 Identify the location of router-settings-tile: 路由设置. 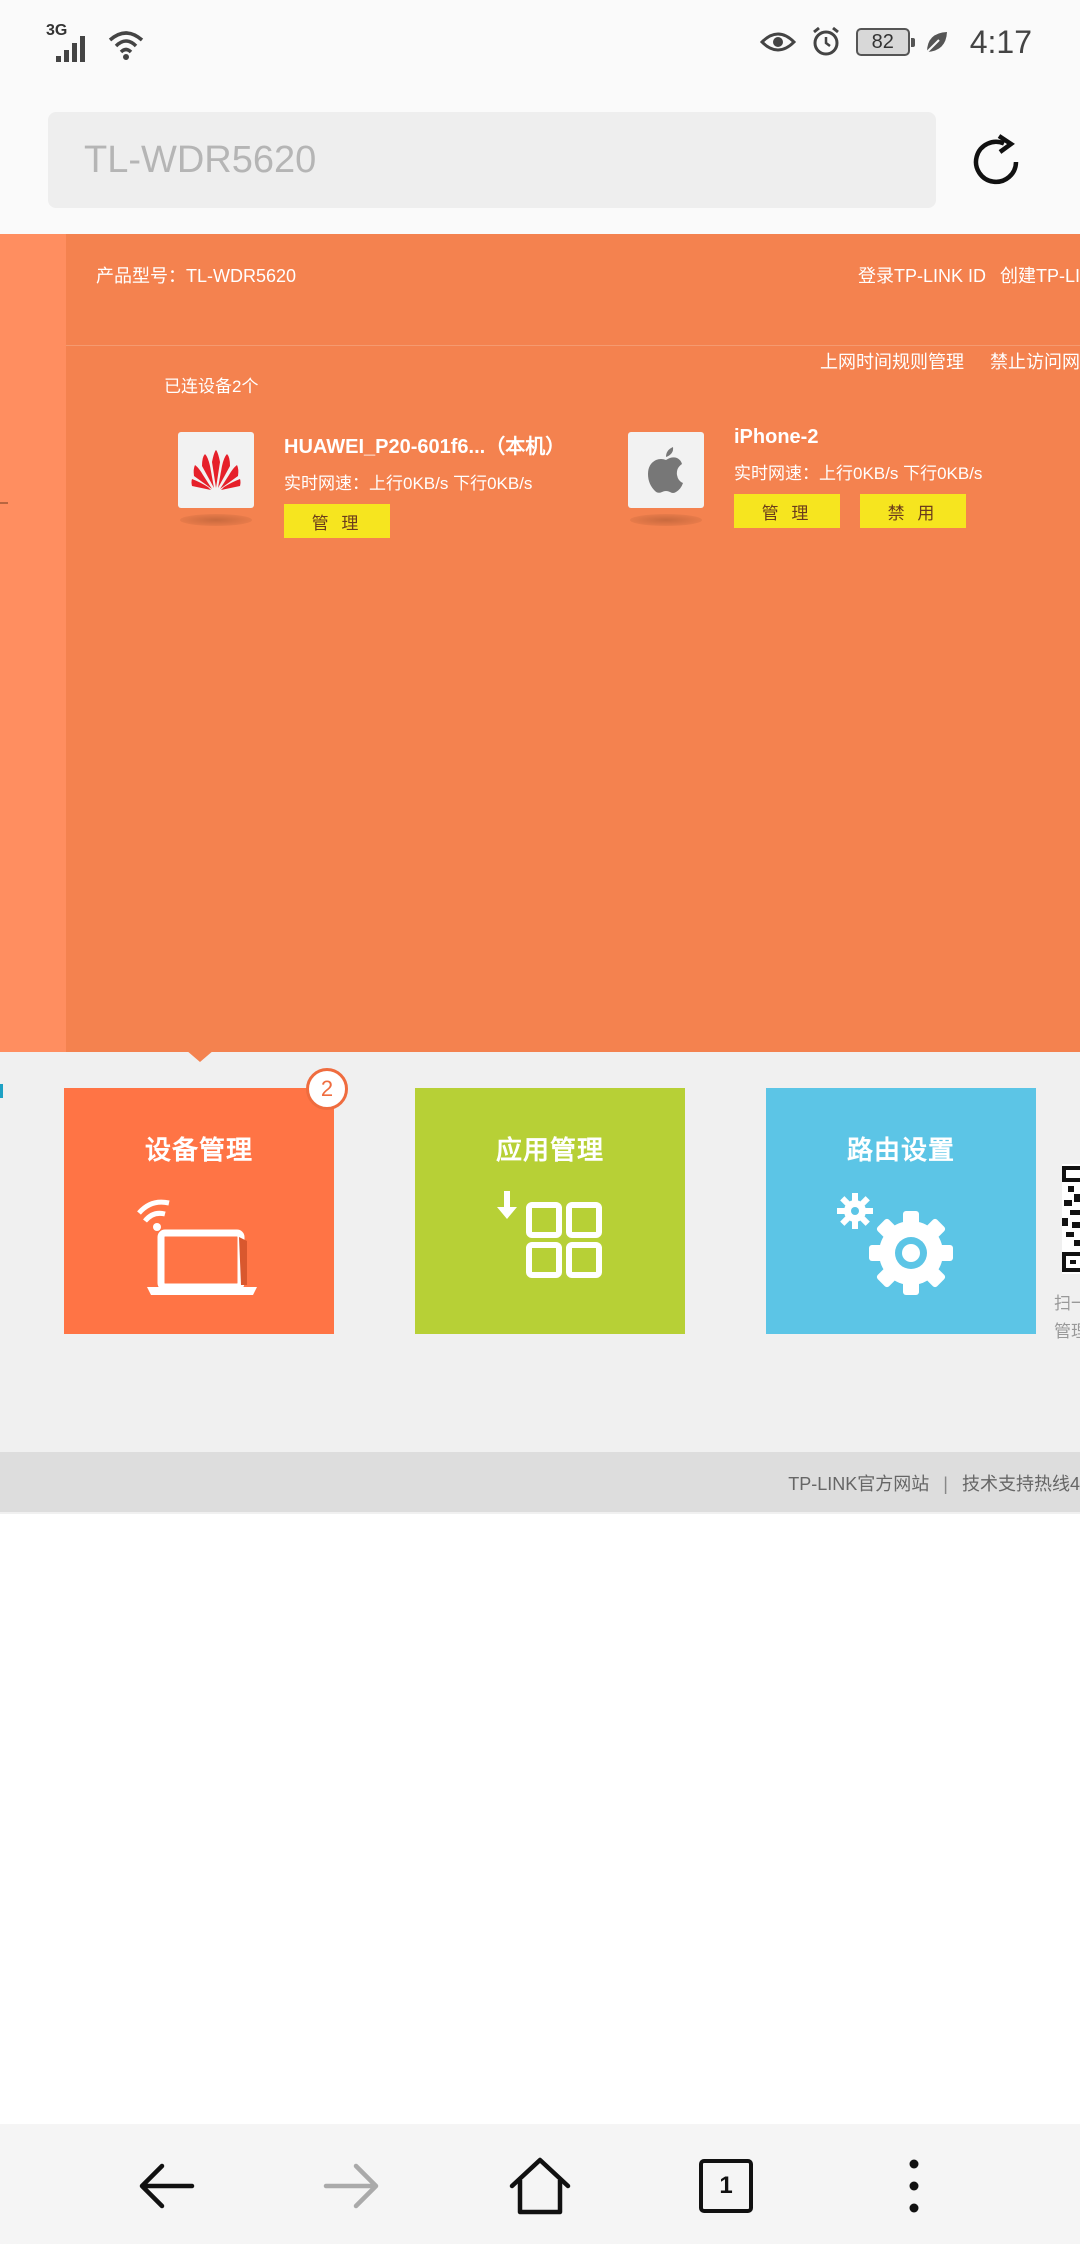
(901, 1211).